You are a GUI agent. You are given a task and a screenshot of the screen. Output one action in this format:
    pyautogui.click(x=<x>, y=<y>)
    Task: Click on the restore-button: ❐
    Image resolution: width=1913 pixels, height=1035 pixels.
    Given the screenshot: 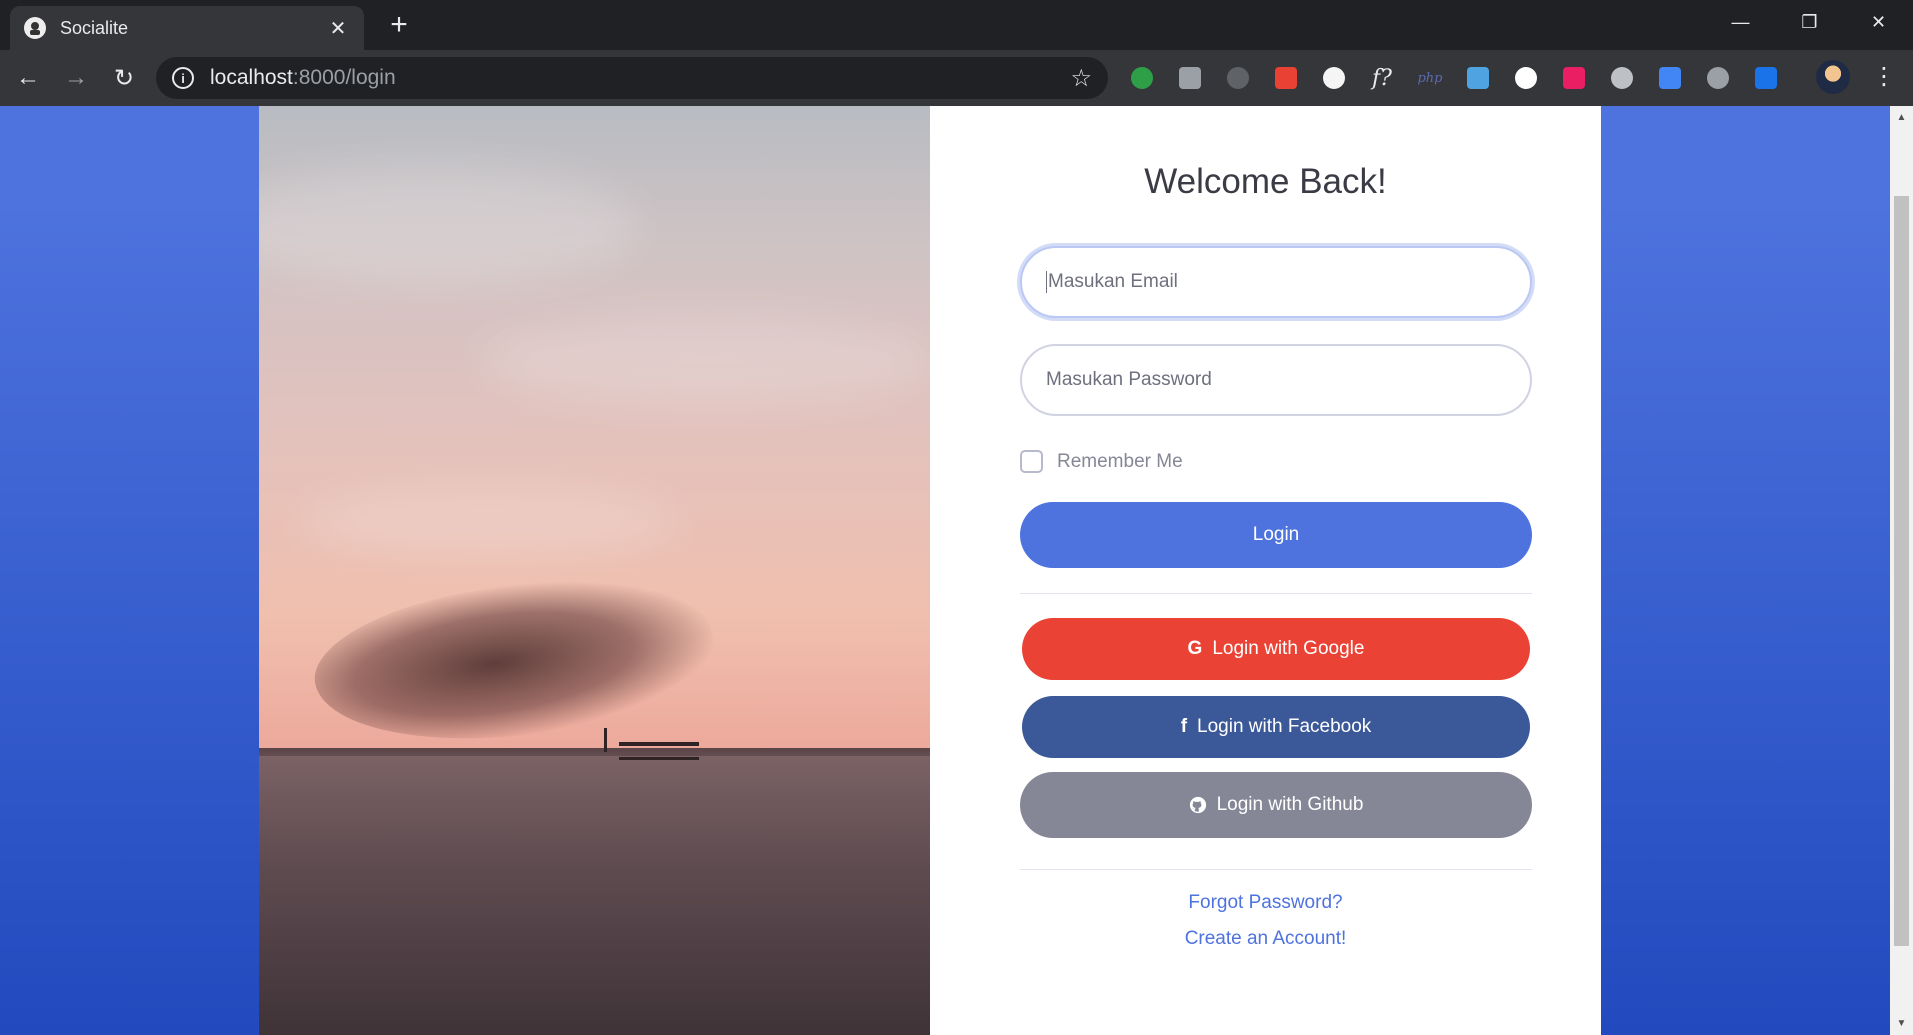 What is the action you would take?
    pyautogui.click(x=1809, y=22)
    